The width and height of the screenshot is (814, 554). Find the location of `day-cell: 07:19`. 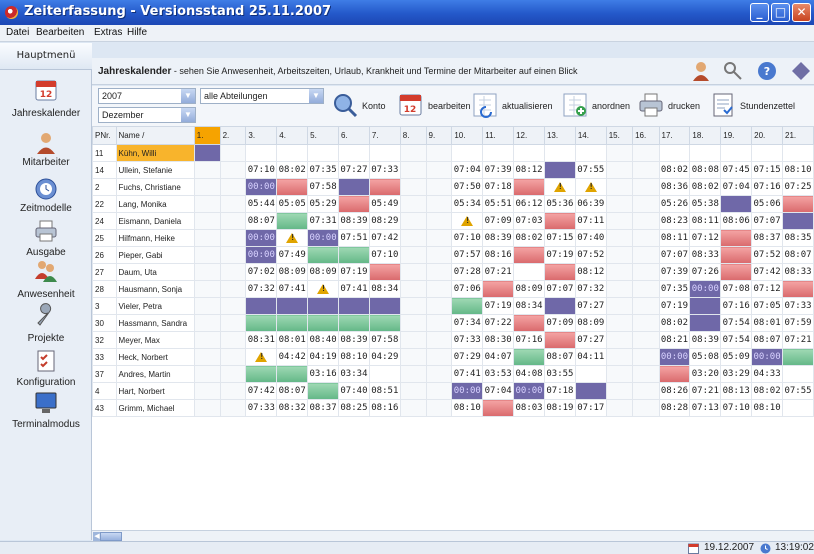

day-cell: 07:19 is located at coordinates (498, 306).